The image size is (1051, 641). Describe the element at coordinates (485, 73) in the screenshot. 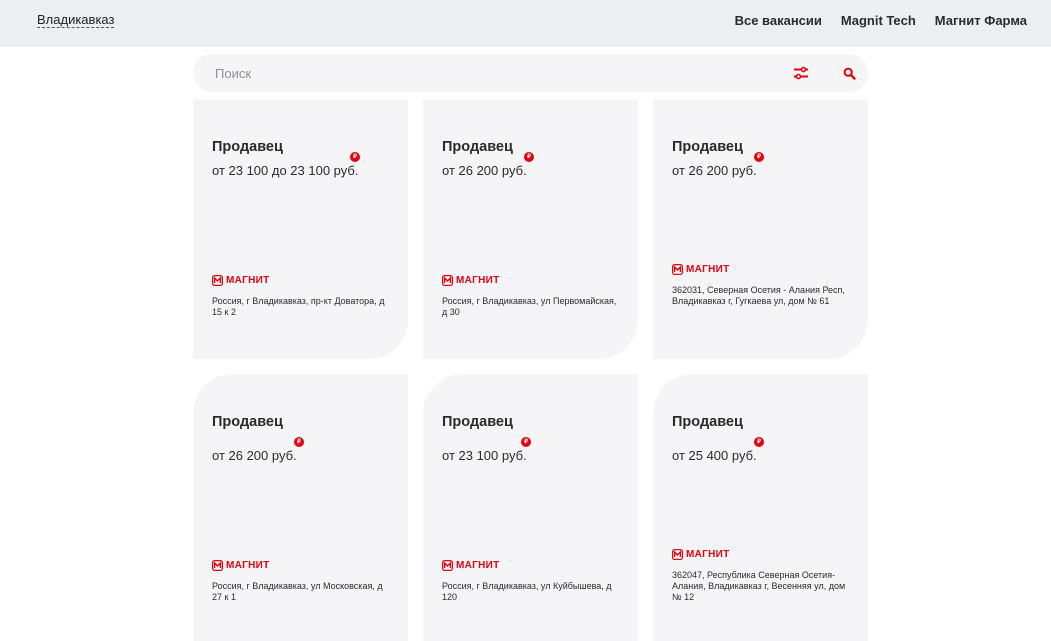

I see `search-input` at that location.